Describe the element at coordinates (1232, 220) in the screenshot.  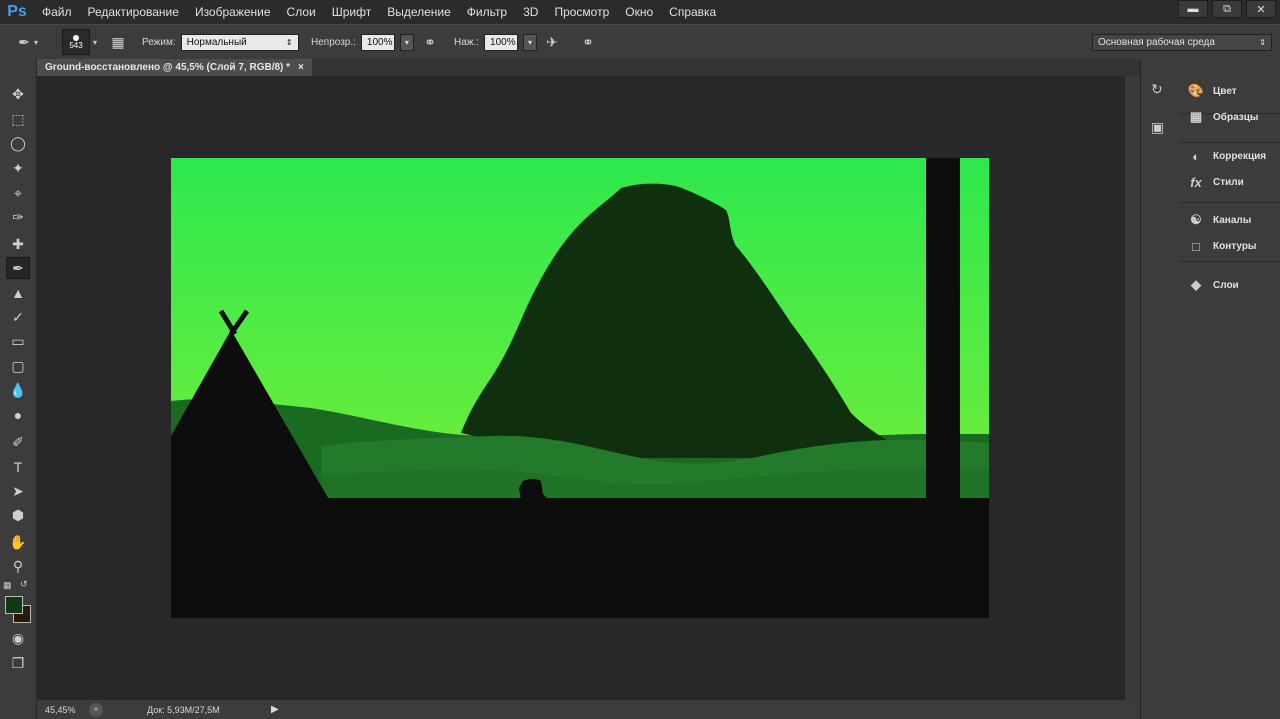
I see `panel-channels-label: Каналы` at that location.